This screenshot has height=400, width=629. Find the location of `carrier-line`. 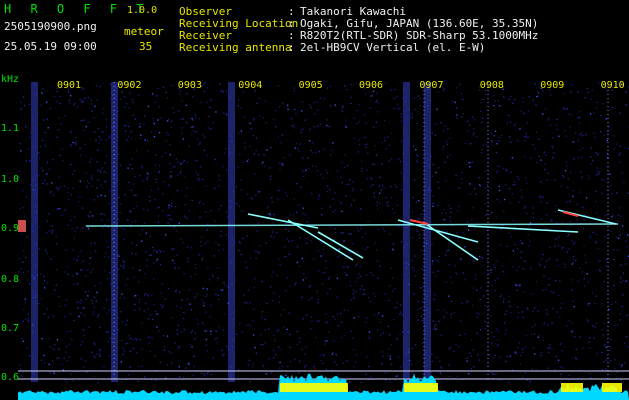

carrier-line is located at coordinates (352, 225).